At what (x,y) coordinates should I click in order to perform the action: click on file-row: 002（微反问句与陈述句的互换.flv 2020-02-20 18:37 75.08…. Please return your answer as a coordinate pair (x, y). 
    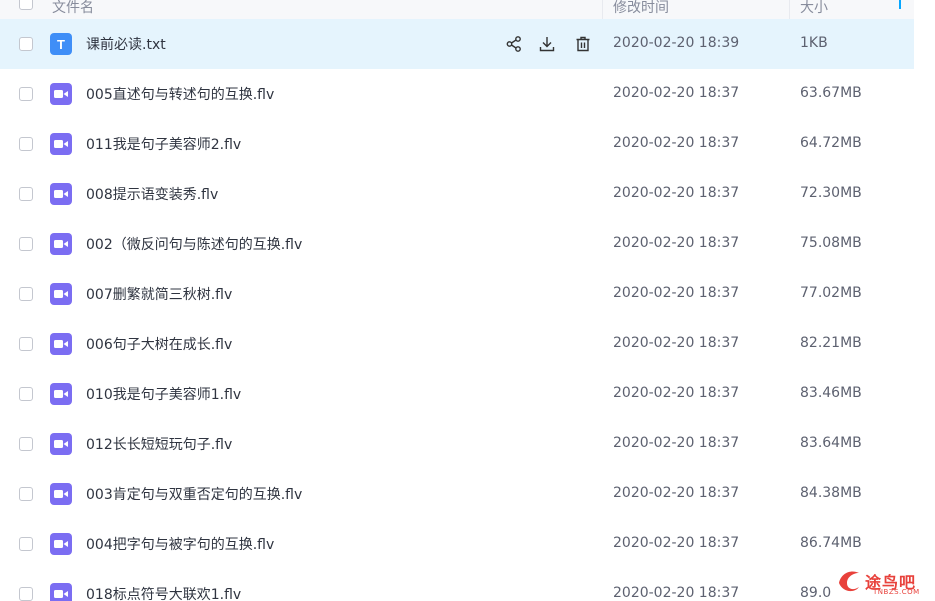
    Looking at the image, I should click on (457, 244).